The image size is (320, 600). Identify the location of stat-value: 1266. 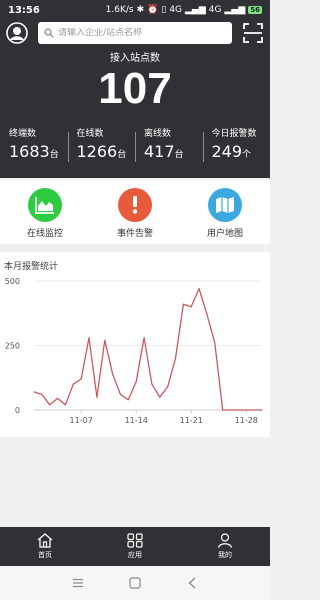
(97, 151).